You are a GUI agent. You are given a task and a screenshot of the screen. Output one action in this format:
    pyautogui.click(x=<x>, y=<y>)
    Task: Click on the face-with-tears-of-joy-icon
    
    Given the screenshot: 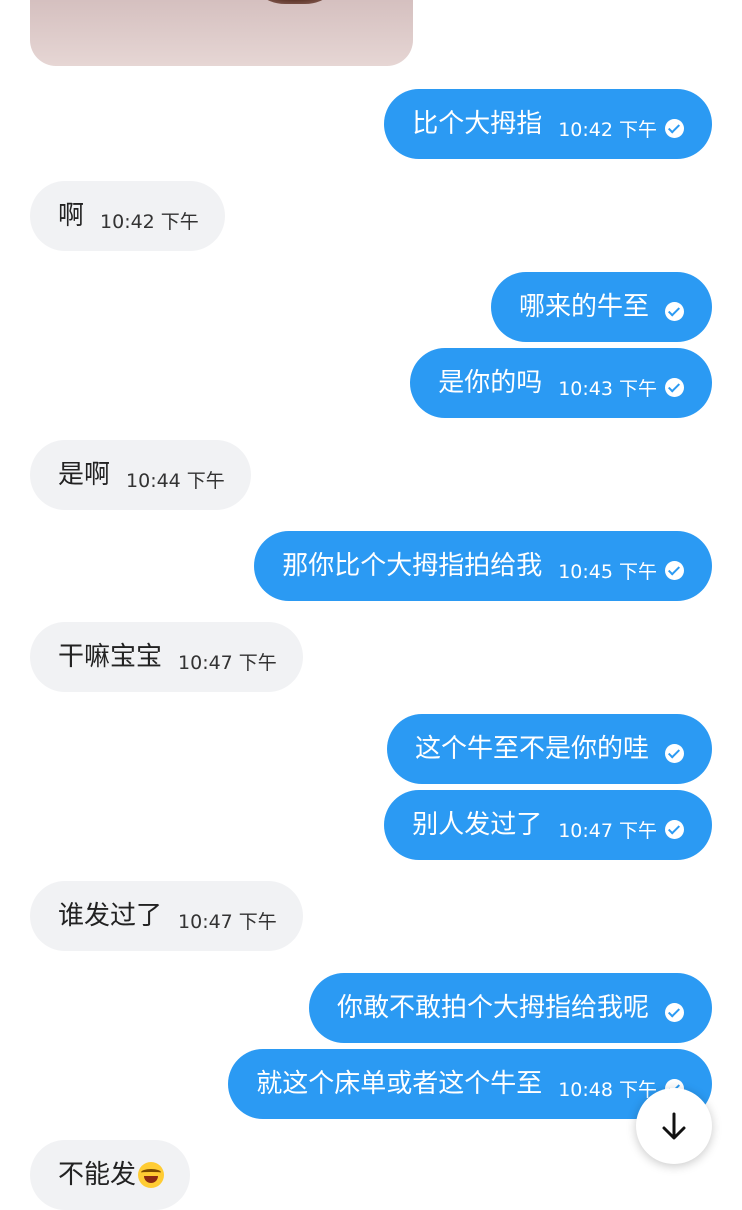 What is the action you would take?
    pyautogui.click(x=151, y=1175)
    